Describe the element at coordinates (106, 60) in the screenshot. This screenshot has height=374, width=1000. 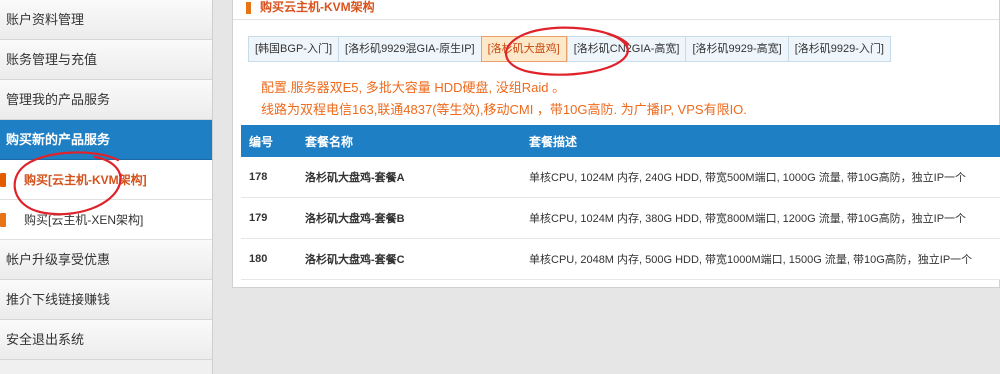
I see `sidebar-item-billing: 账务管理与充值` at that location.